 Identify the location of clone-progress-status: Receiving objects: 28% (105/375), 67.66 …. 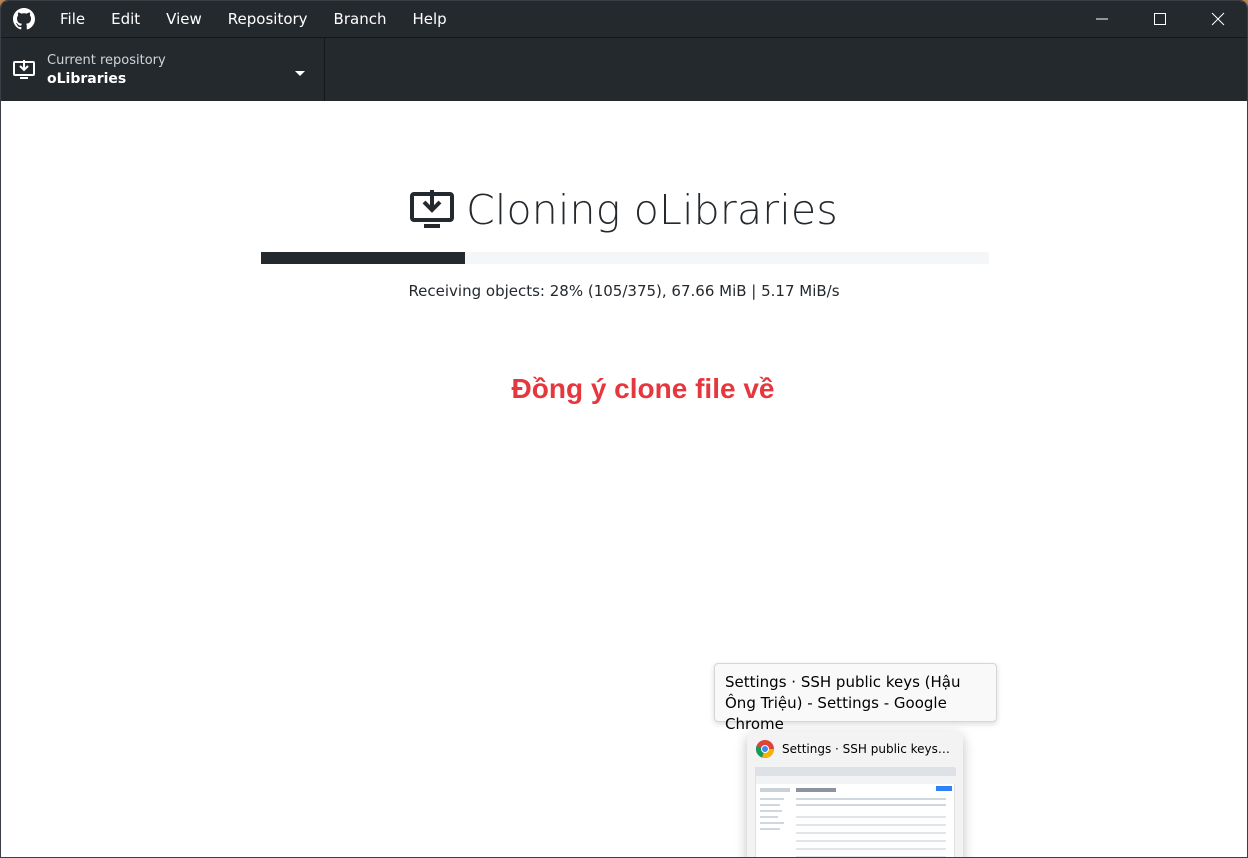
(624, 291).